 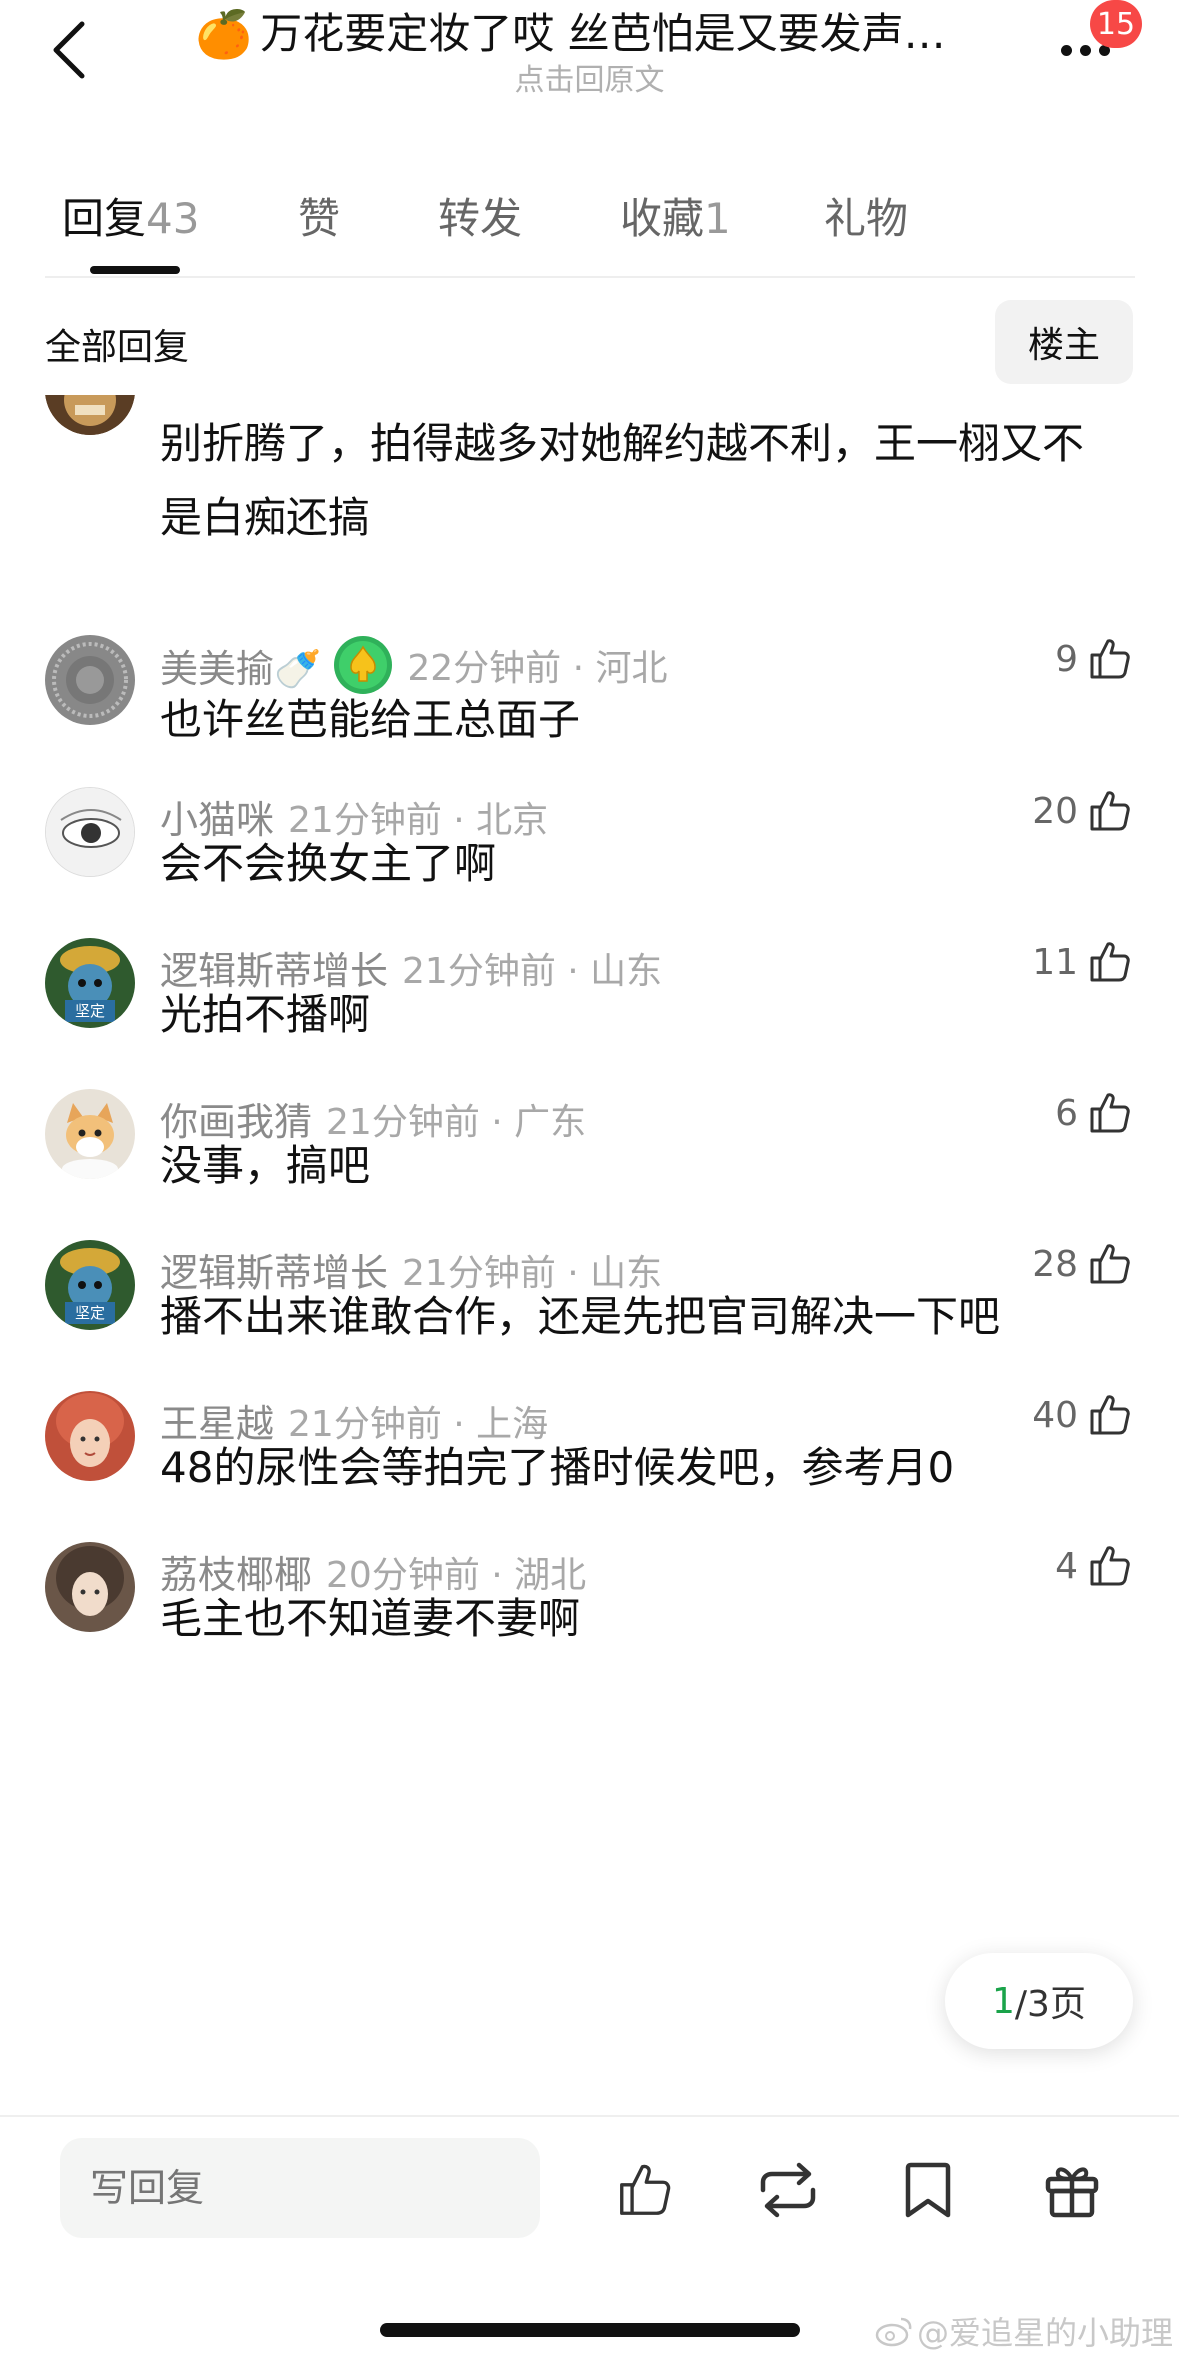 I want to click on active-tab-indicator, so click(x=135, y=270).